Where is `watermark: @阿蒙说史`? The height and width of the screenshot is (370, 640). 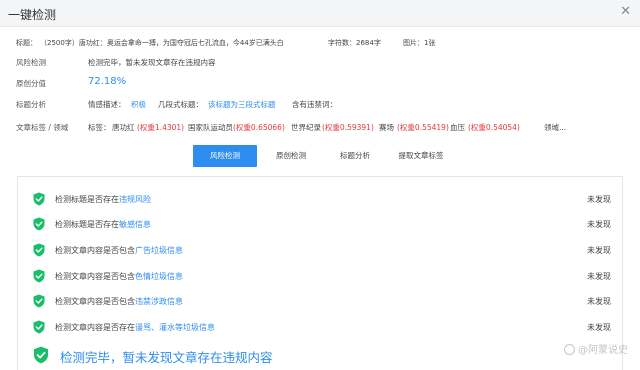 watermark: @阿蒙说史 is located at coordinates (596, 348).